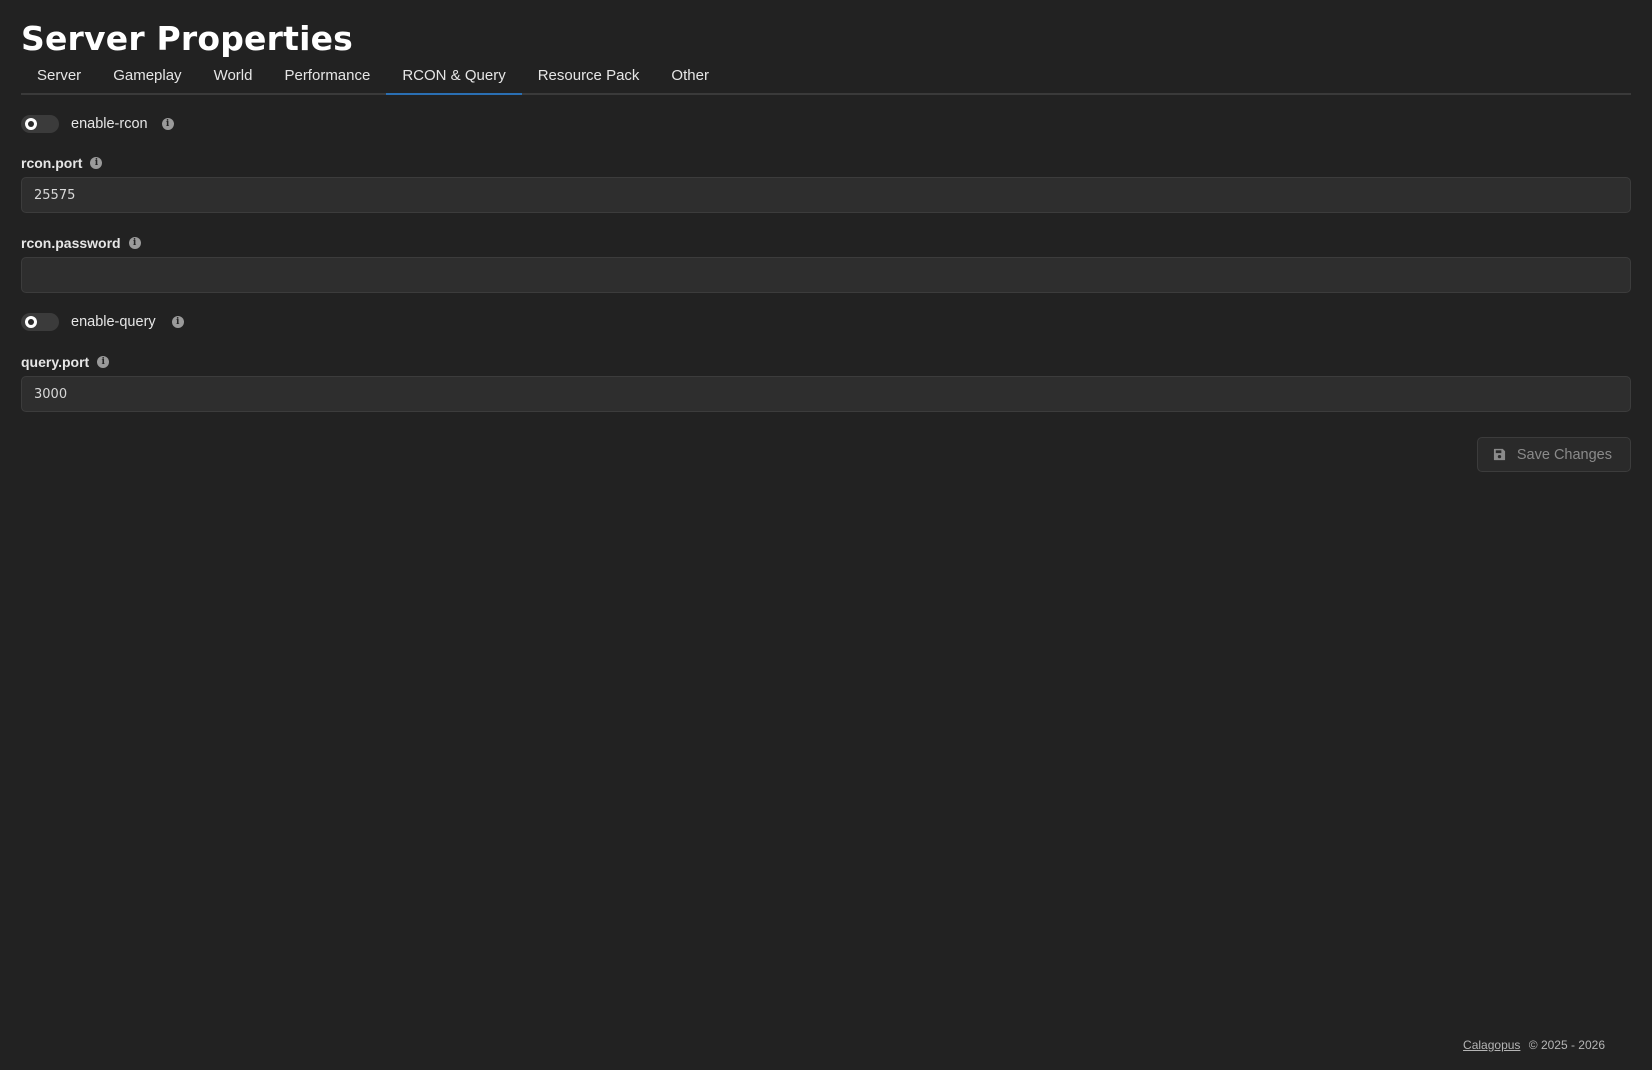 The width and height of the screenshot is (1652, 1070). Describe the element at coordinates (826, 195) in the screenshot. I see `rcon-port-input` at that location.